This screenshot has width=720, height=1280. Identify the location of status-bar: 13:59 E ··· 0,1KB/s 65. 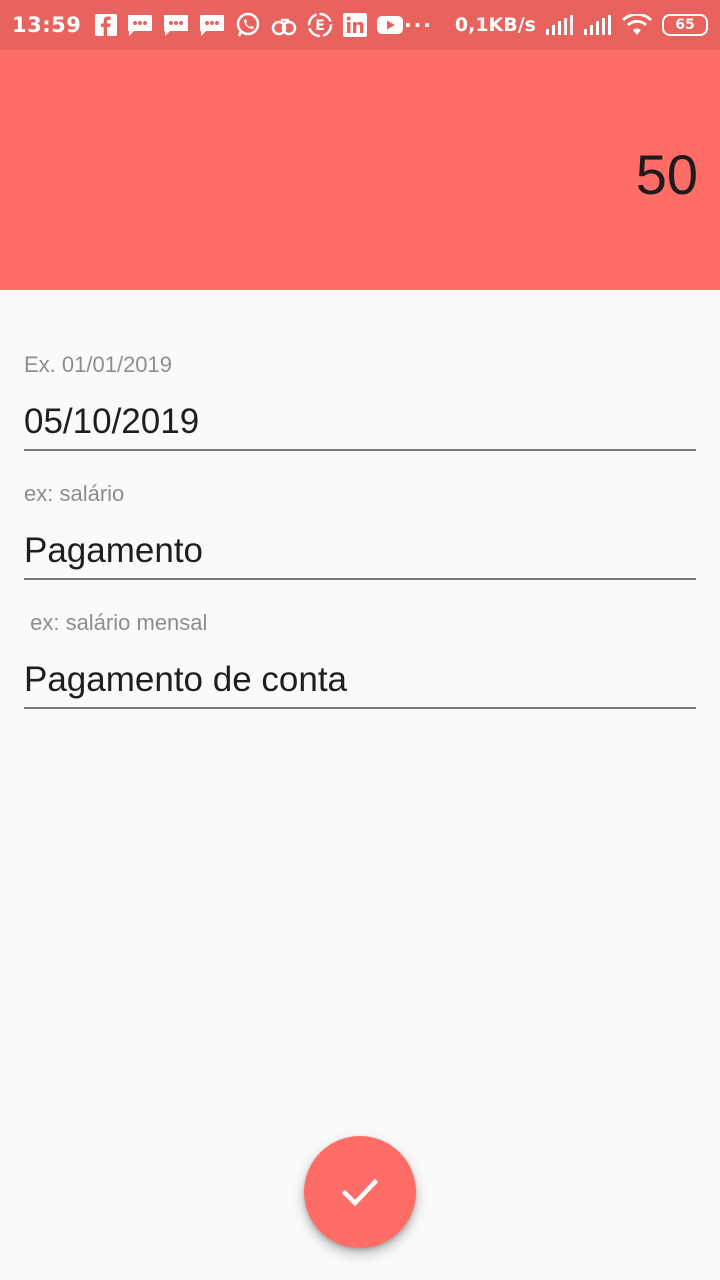
(360, 25).